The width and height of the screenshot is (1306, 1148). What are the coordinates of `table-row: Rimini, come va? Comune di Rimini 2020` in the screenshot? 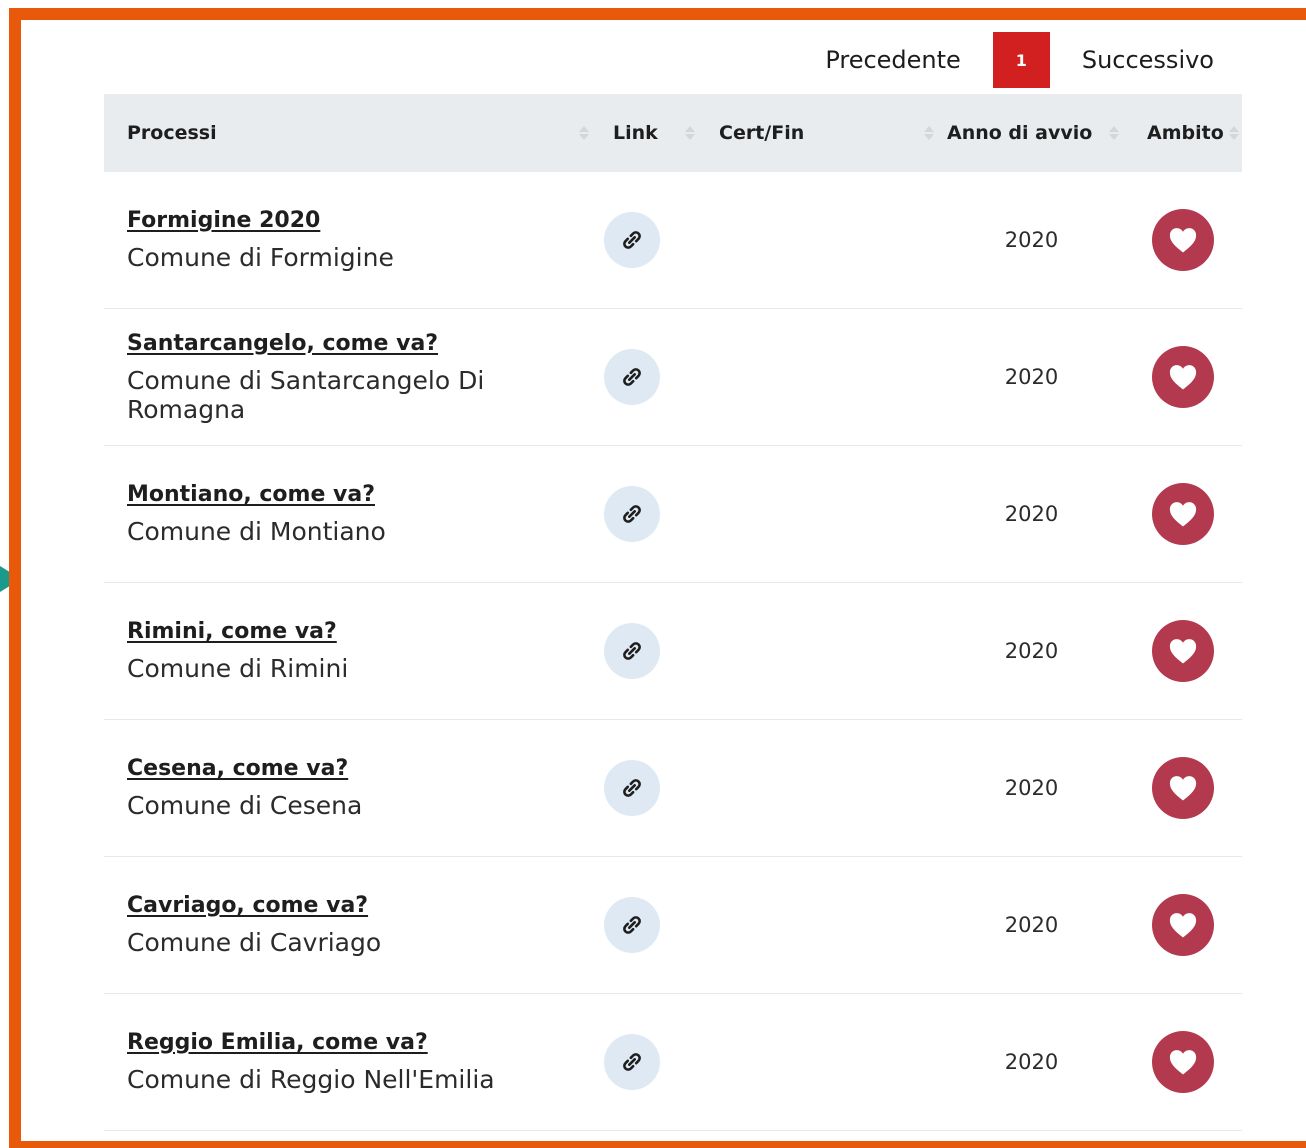 It's located at (673, 651).